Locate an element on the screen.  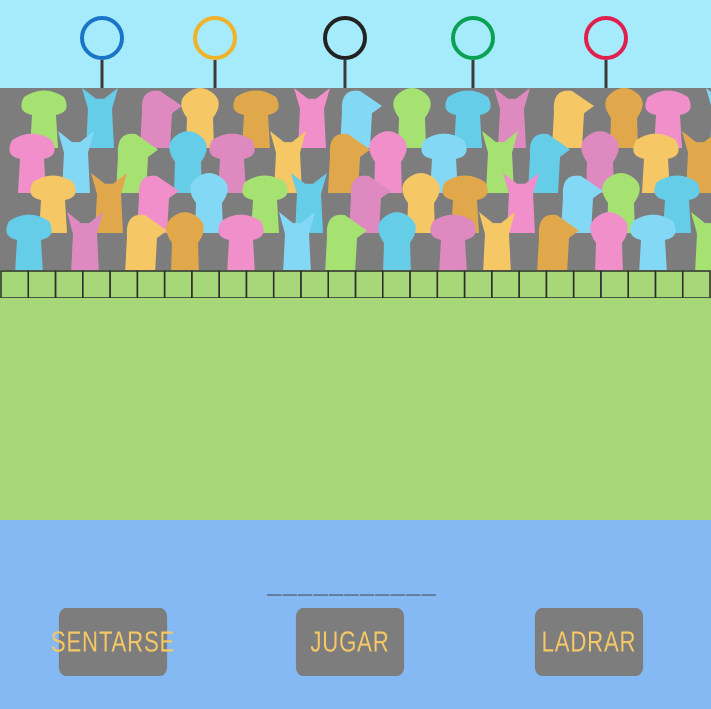
ladrar-button: LADRAR is located at coordinates (589, 642).